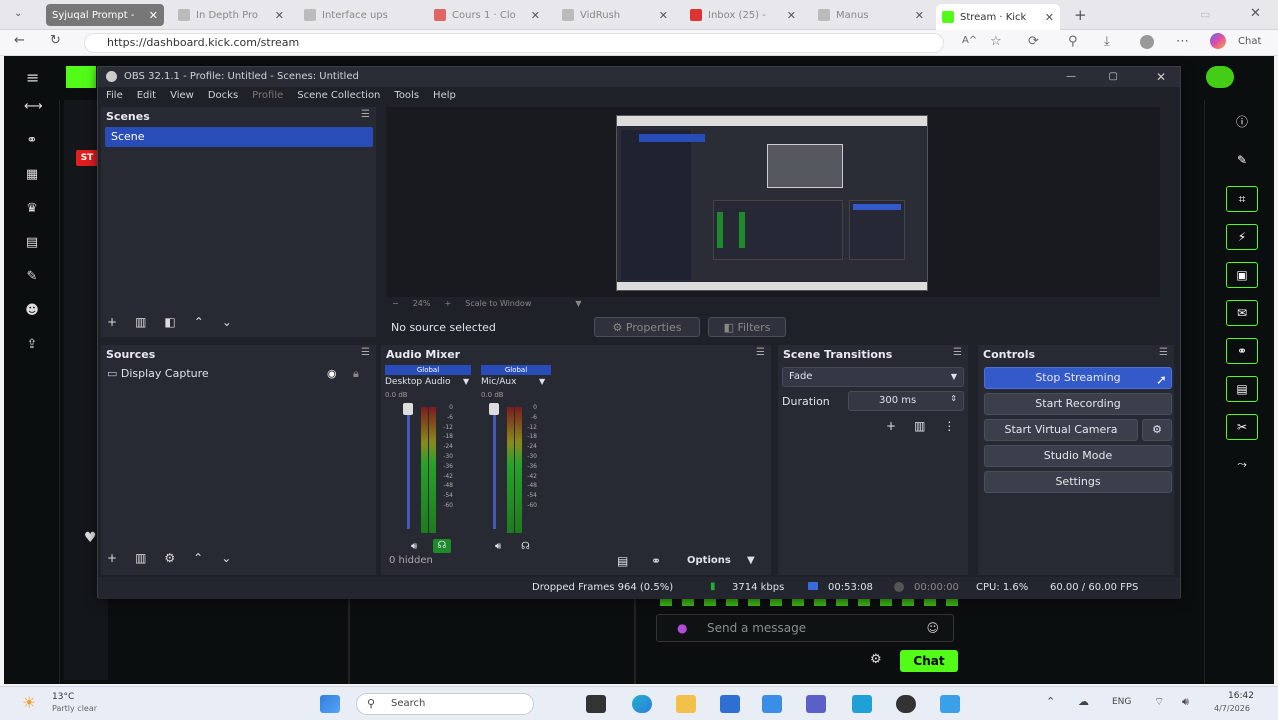 Image resolution: width=1278 pixels, height=720 pixels. What do you see at coordinates (772, 704) in the screenshot?
I see `store-icon` at bounding box center [772, 704].